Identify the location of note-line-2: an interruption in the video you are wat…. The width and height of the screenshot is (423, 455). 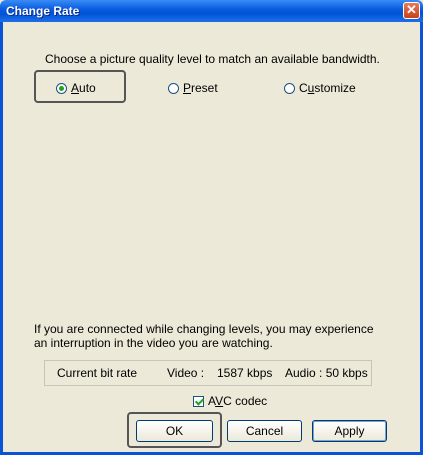
(153, 343).